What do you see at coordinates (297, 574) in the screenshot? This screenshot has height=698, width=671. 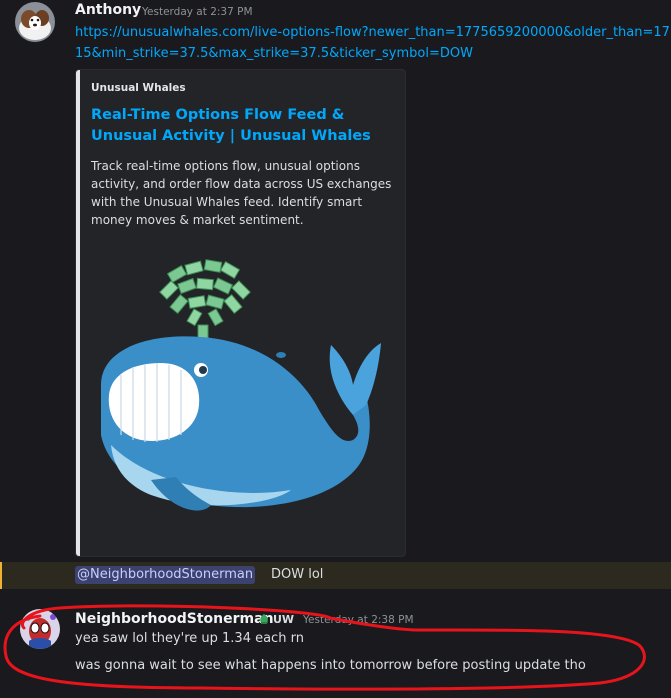 I see `mention-message-text: DOW lol` at bounding box center [297, 574].